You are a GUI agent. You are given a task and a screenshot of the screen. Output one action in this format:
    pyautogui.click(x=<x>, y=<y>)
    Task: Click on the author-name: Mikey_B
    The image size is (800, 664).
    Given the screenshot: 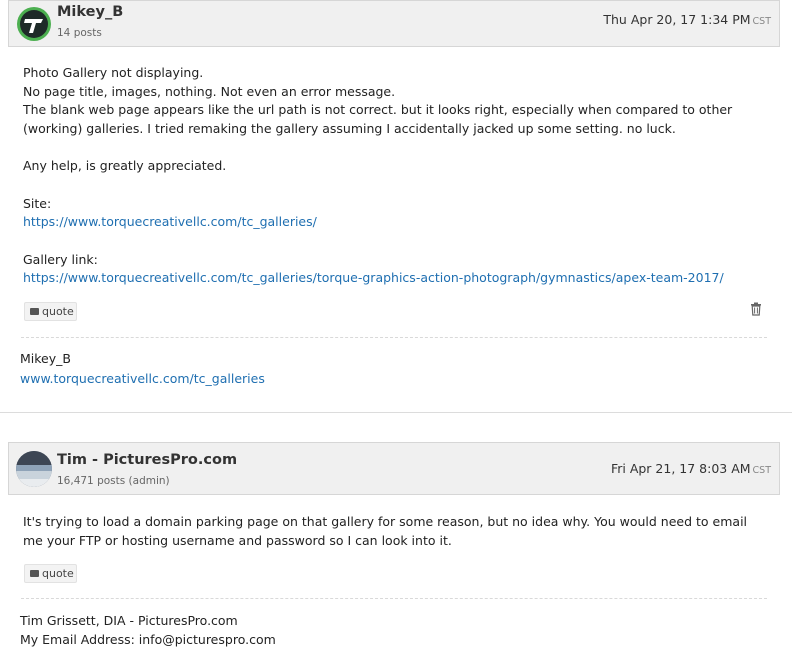 What is the action you would take?
    pyautogui.click(x=90, y=12)
    